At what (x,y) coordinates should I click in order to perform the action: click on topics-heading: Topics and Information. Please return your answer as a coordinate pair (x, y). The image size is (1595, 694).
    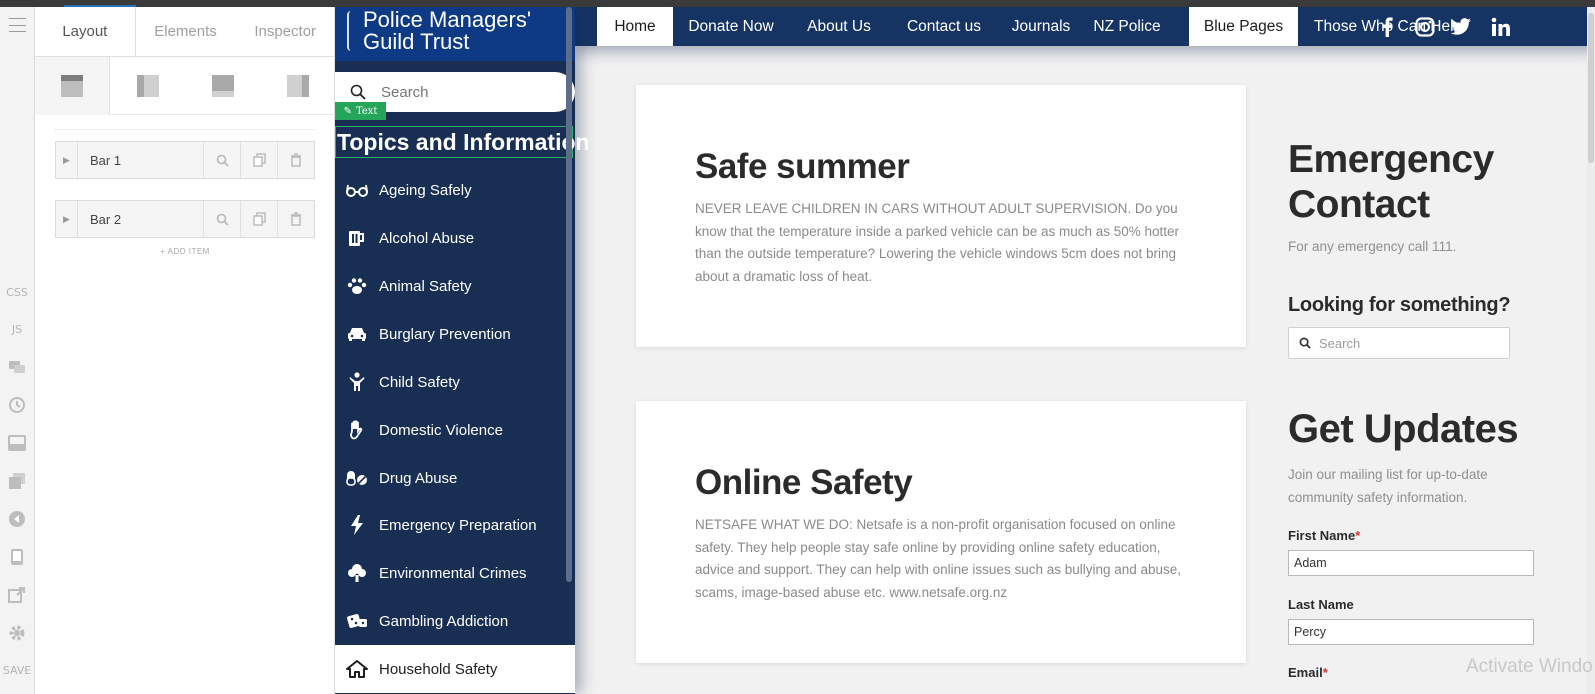
    Looking at the image, I should click on (462, 142).